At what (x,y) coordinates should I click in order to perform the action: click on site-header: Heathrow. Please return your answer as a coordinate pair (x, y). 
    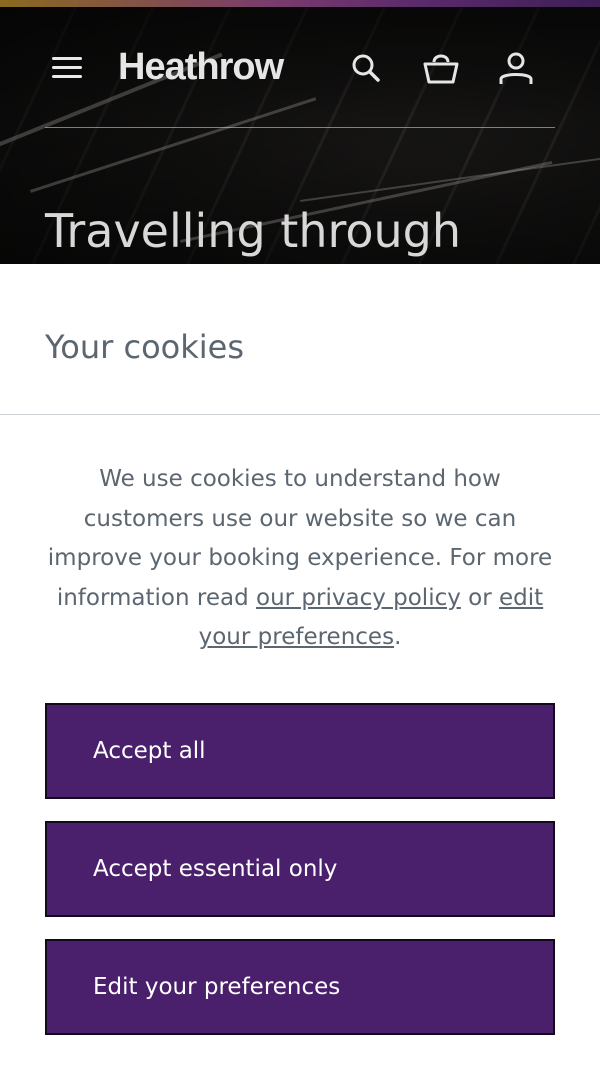
    Looking at the image, I should click on (300, 68).